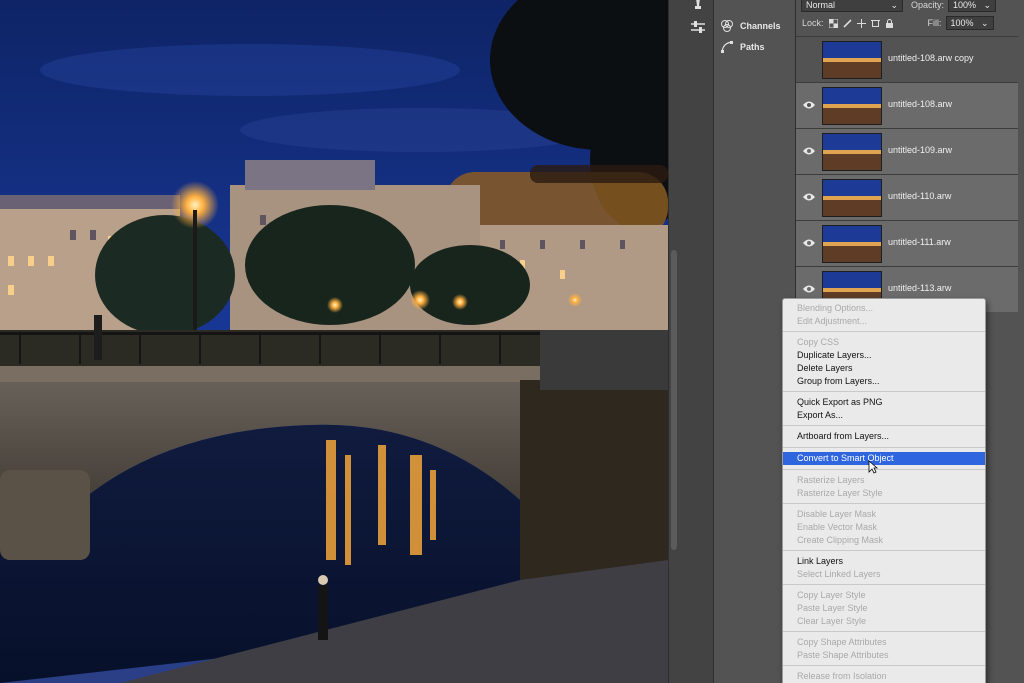 Image resolution: width=1024 pixels, height=683 pixels. I want to click on lock-position-icon, so click(861, 23).